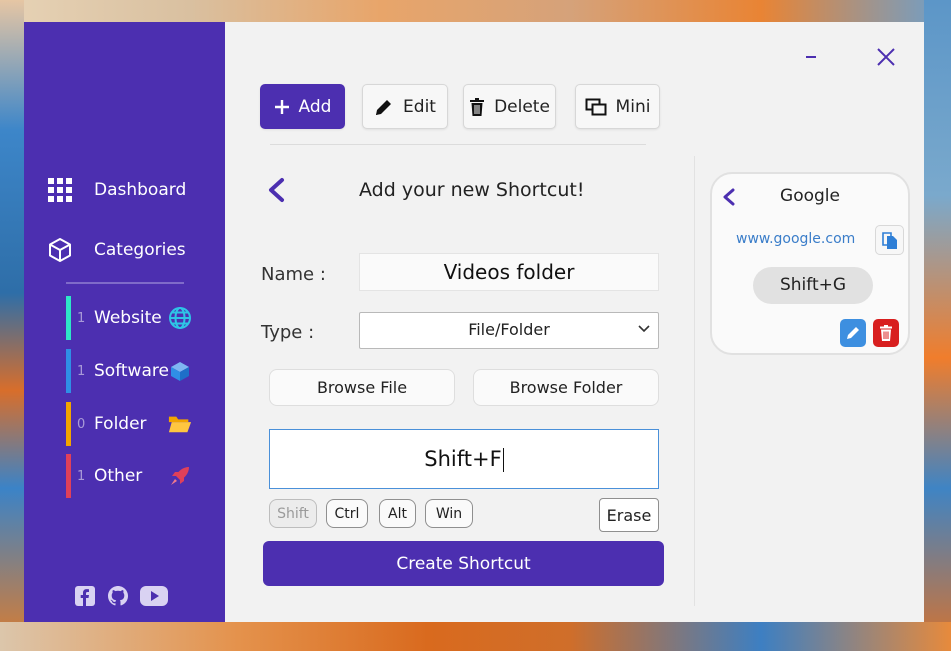  What do you see at coordinates (397, 513) in the screenshot?
I see `modifier-alt-button: Alt` at bounding box center [397, 513].